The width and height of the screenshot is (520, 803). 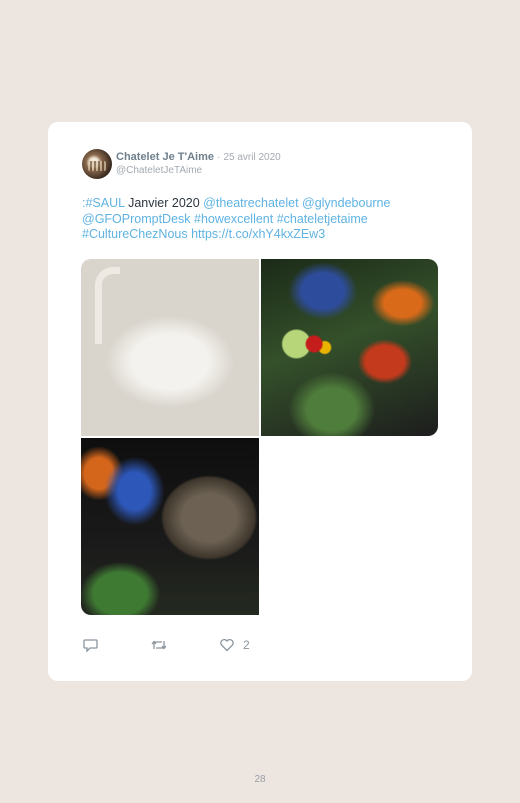 What do you see at coordinates (170, 526) in the screenshot?
I see `photo-boar` at bounding box center [170, 526].